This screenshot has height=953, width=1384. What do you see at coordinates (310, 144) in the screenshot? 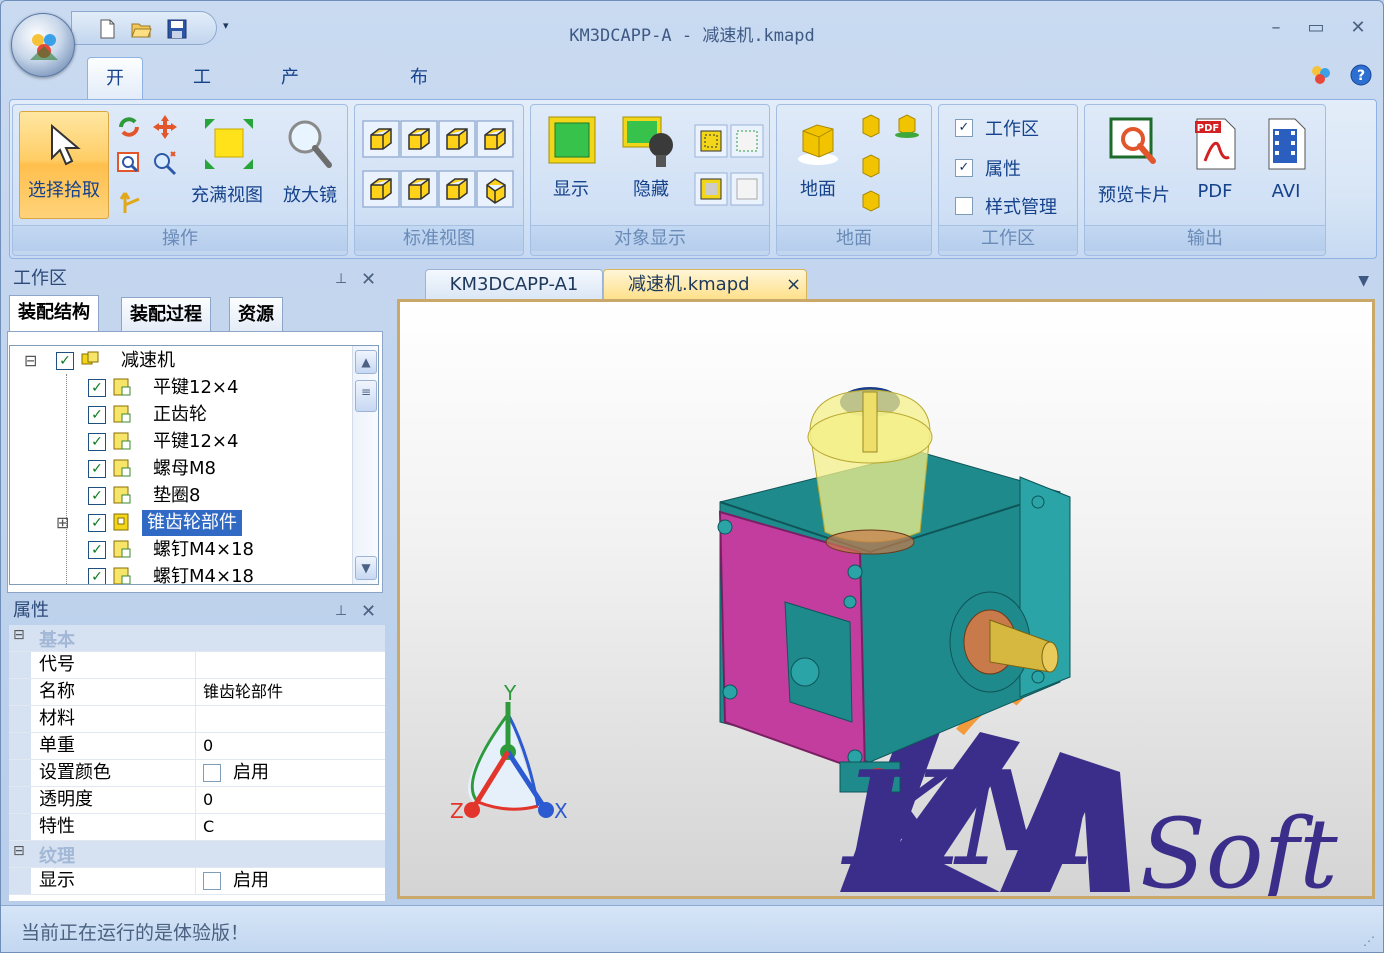
I see `magnifier-icon` at bounding box center [310, 144].